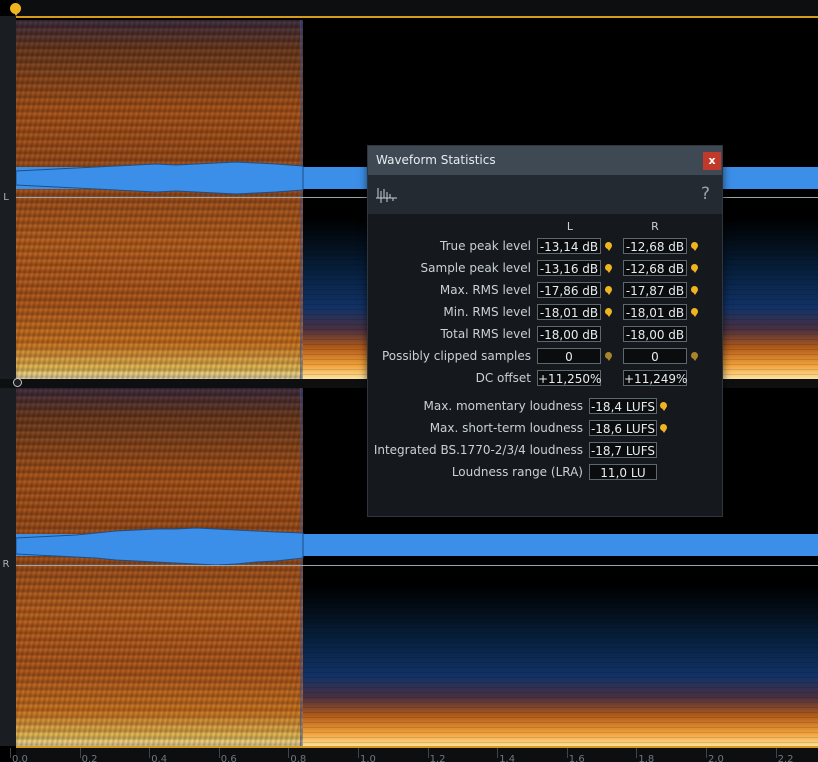 The width and height of the screenshot is (818, 762). What do you see at coordinates (298, 758) in the screenshot?
I see `ruler-tick-label: 0.8` at bounding box center [298, 758].